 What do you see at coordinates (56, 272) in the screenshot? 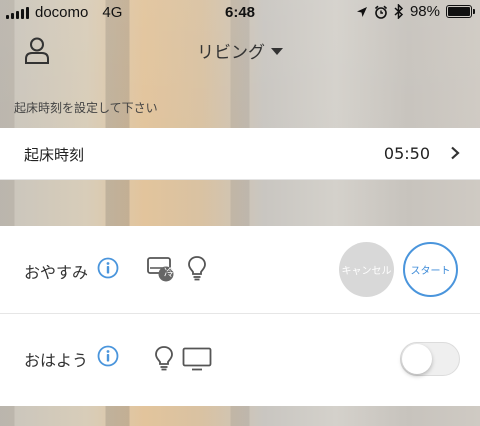
I see `scene-label-night: おやすみ` at bounding box center [56, 272].